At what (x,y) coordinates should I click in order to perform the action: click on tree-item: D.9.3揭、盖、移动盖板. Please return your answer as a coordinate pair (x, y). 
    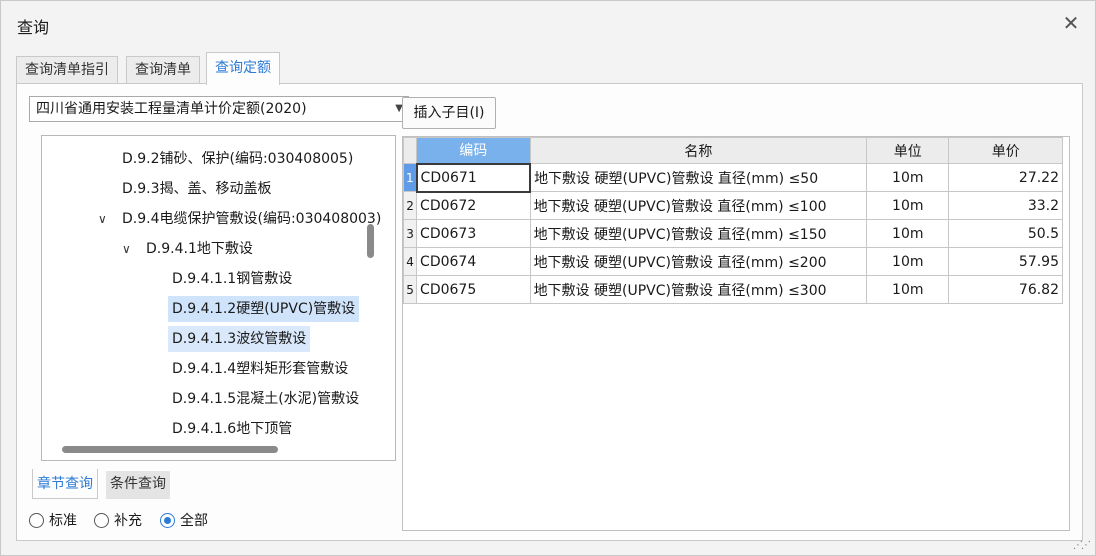
    Looking at the image, I should click on (197, 189).